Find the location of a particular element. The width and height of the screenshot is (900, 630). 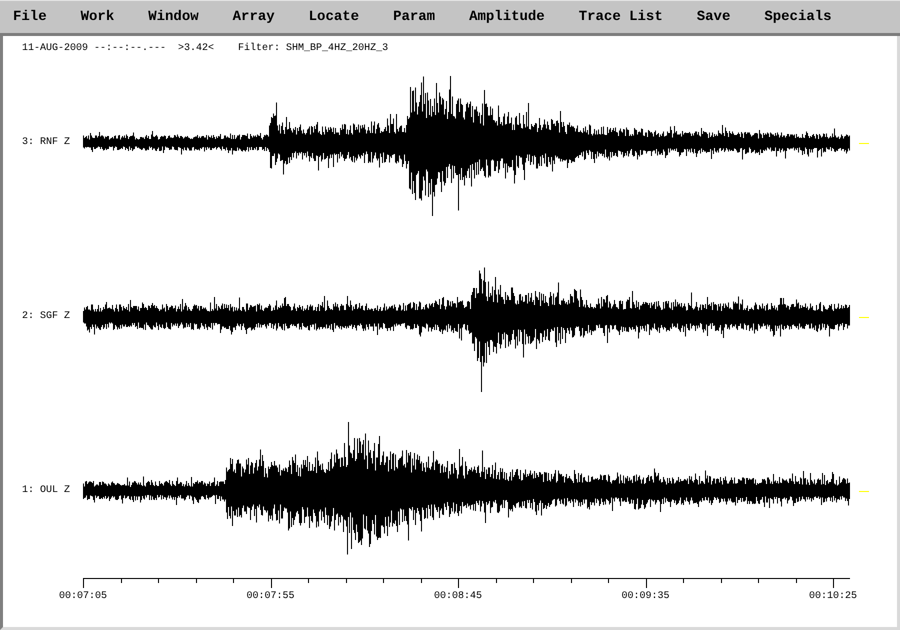

menu-item: Param is located at coordinates (414, 17).